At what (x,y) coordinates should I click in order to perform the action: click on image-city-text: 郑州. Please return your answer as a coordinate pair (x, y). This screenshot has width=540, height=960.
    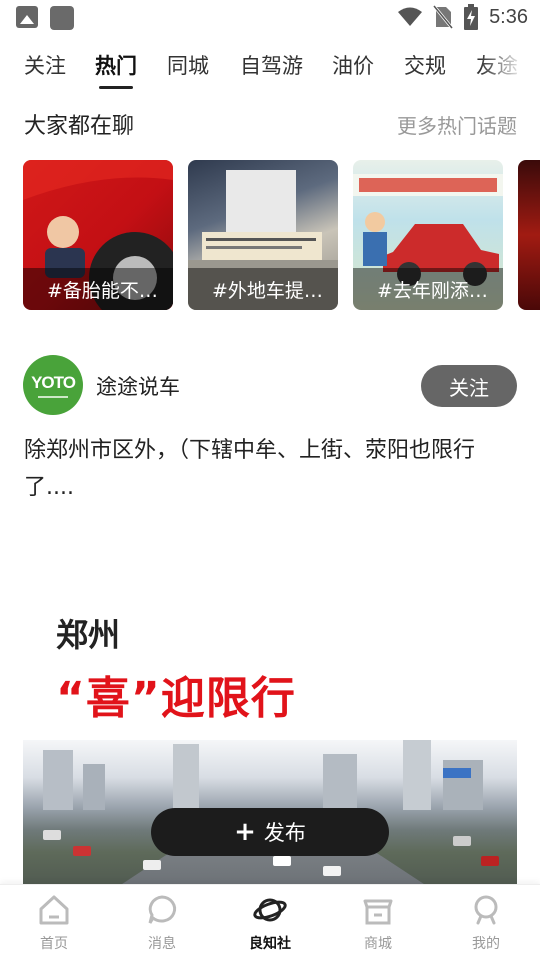
    Looking at the image, I should click on (88, 635).